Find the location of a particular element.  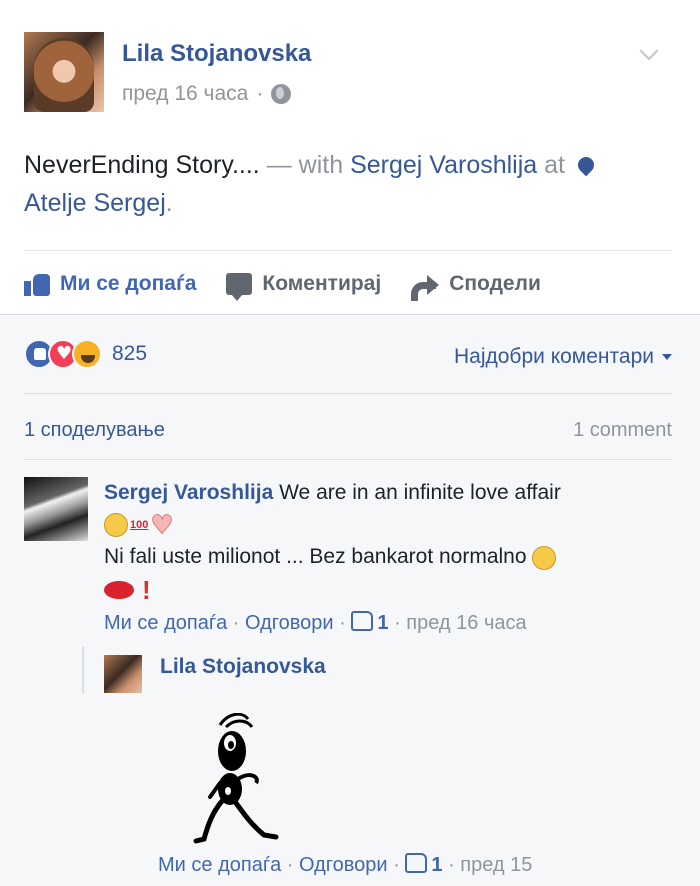

like-label: Ми се допаѓа is located at coordinates (128, 283).